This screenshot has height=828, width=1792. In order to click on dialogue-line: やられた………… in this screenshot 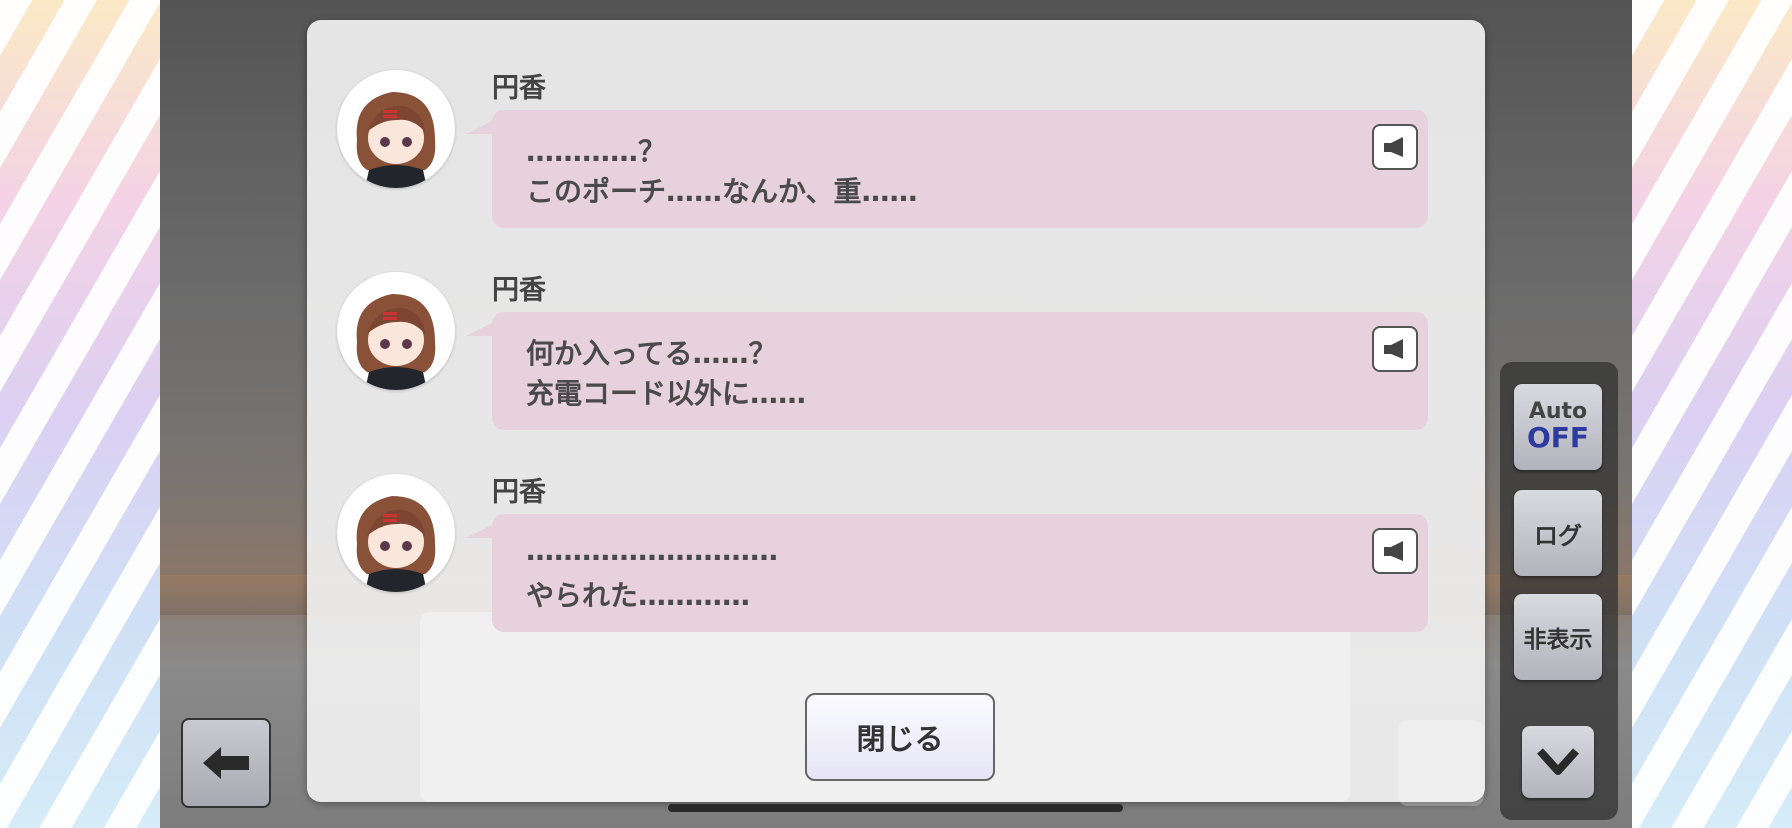, I will do `click(638, 595)`.